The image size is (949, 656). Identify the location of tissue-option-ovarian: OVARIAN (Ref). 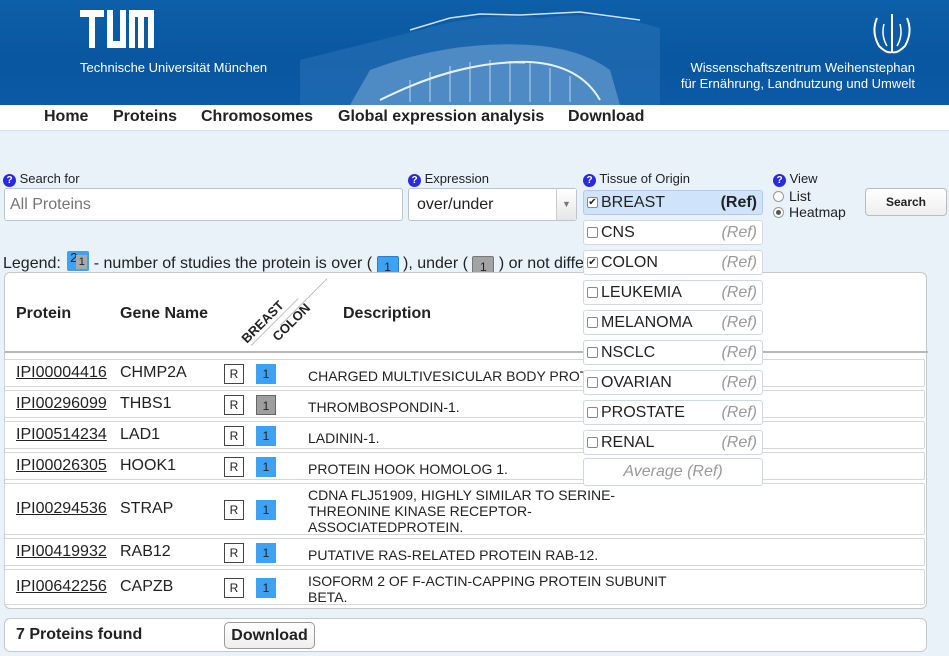
(673, 382).